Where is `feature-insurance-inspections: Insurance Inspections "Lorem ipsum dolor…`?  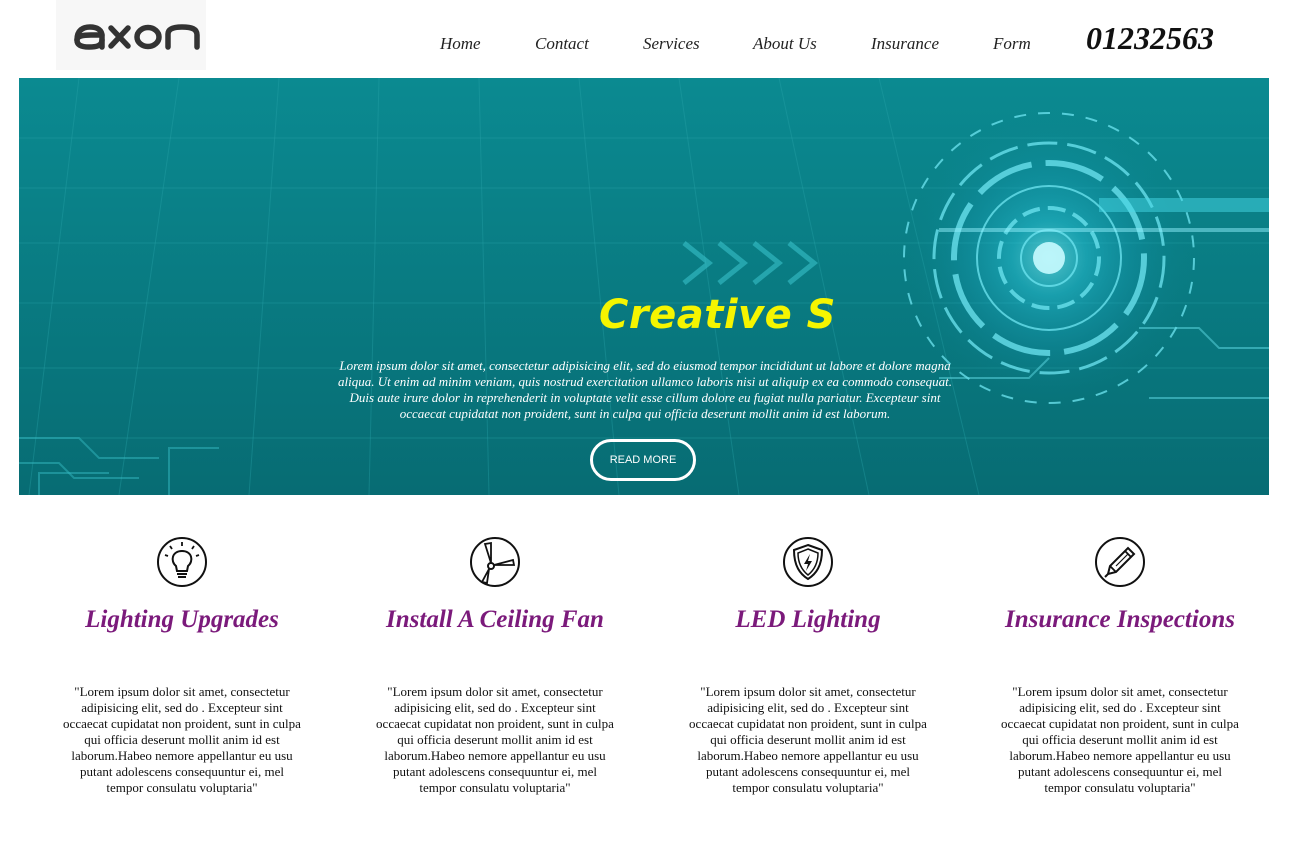
feature-insurance-inspections: Insurance Inspections "Lorem ipsum dolor… is located at coordinates (1120, 666).